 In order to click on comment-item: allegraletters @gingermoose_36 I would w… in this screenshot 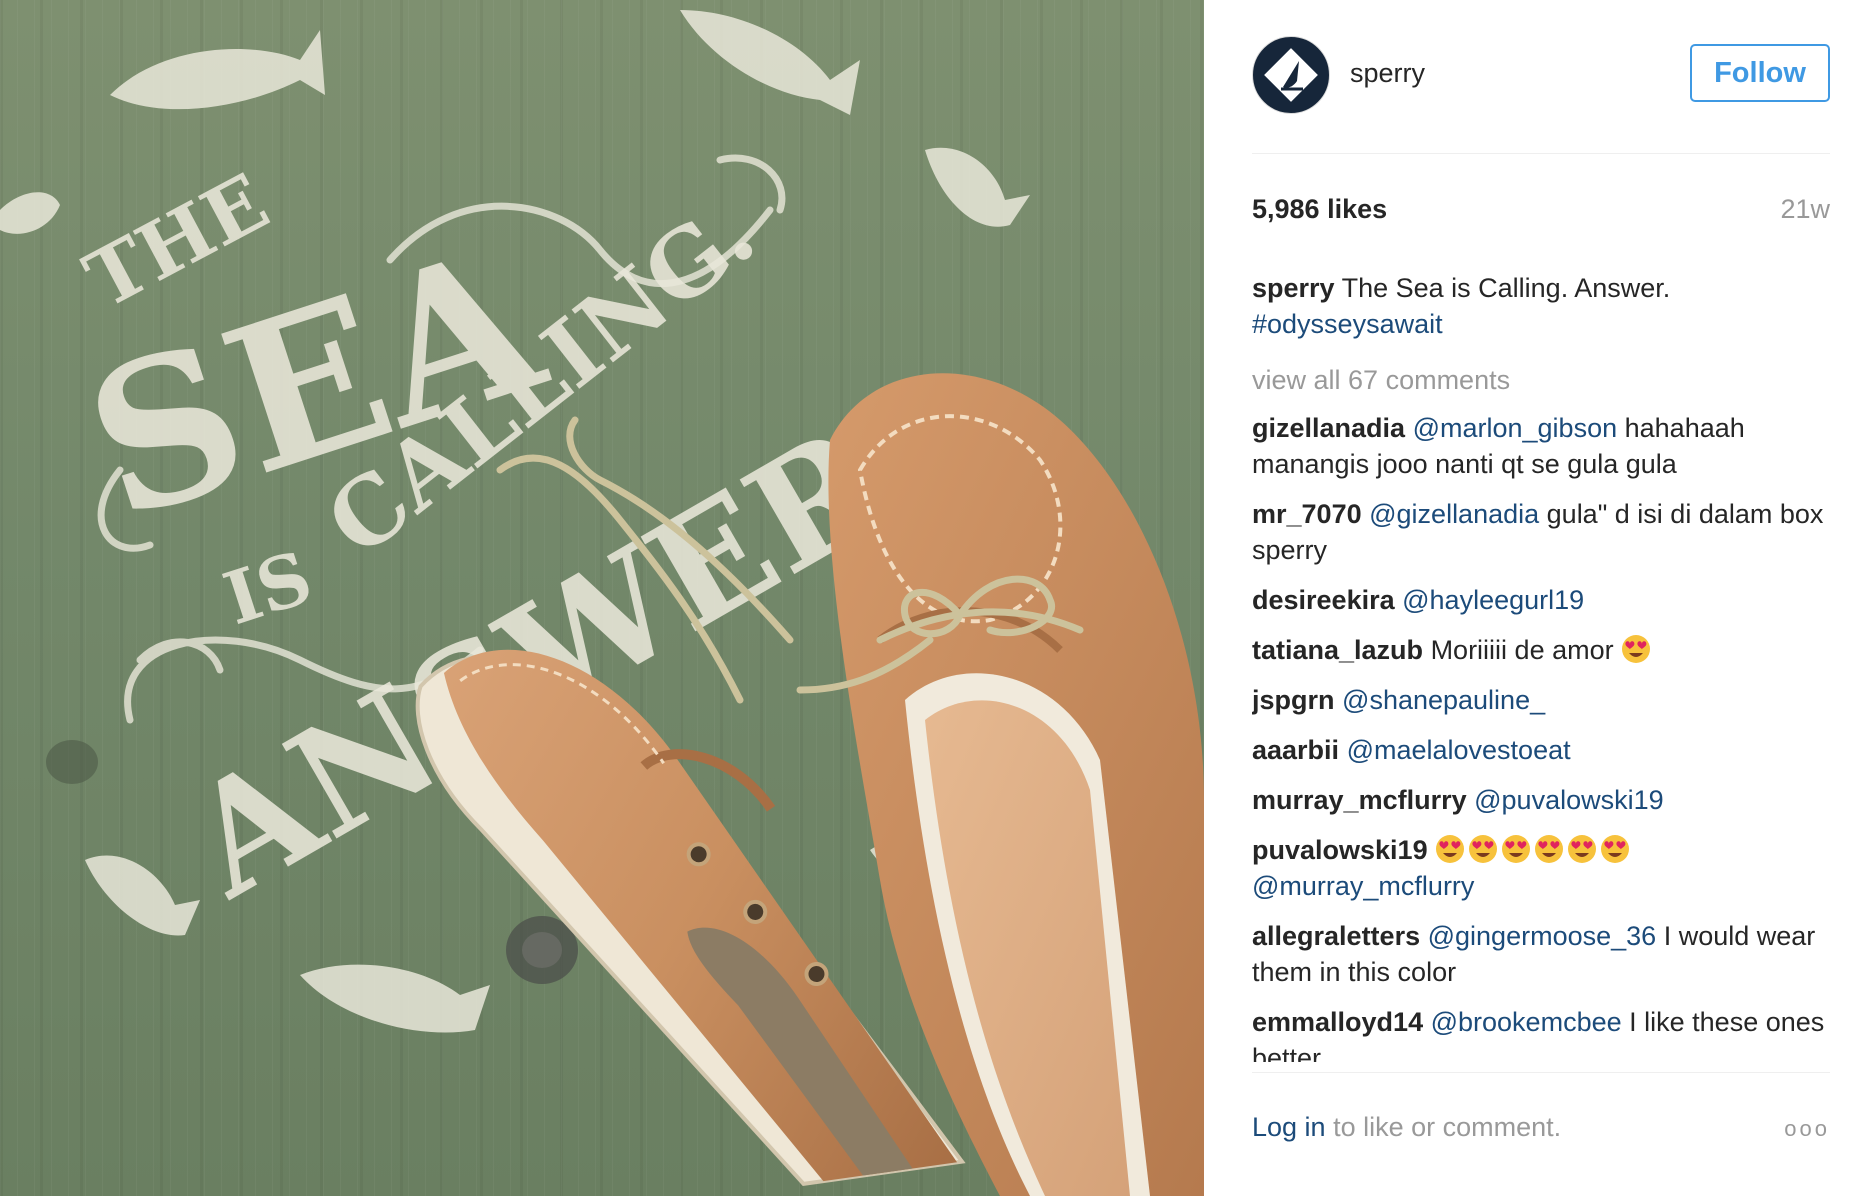, I will do `click(1542, 954)`.